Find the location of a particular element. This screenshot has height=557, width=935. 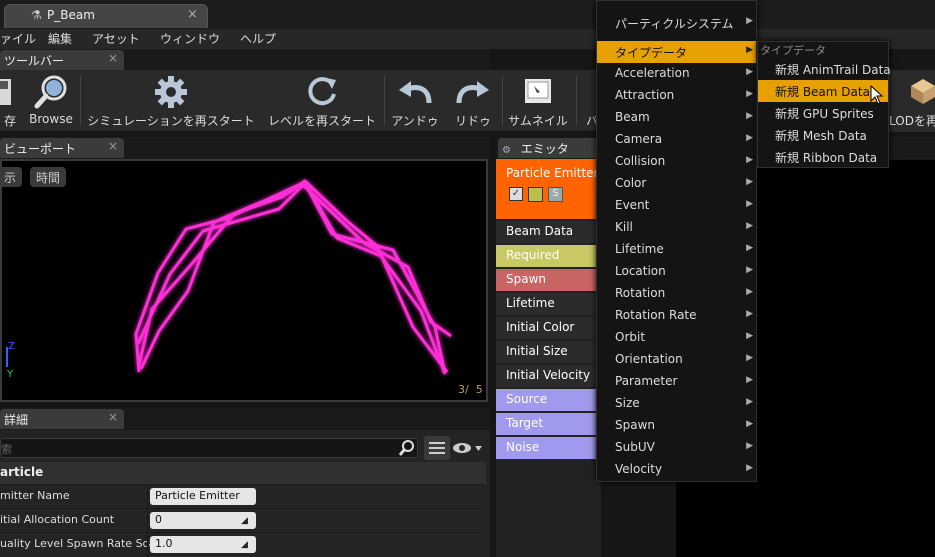

menu-item-rotation-rate: Rotation Rate ▶ is located at coordinates (676, 316).